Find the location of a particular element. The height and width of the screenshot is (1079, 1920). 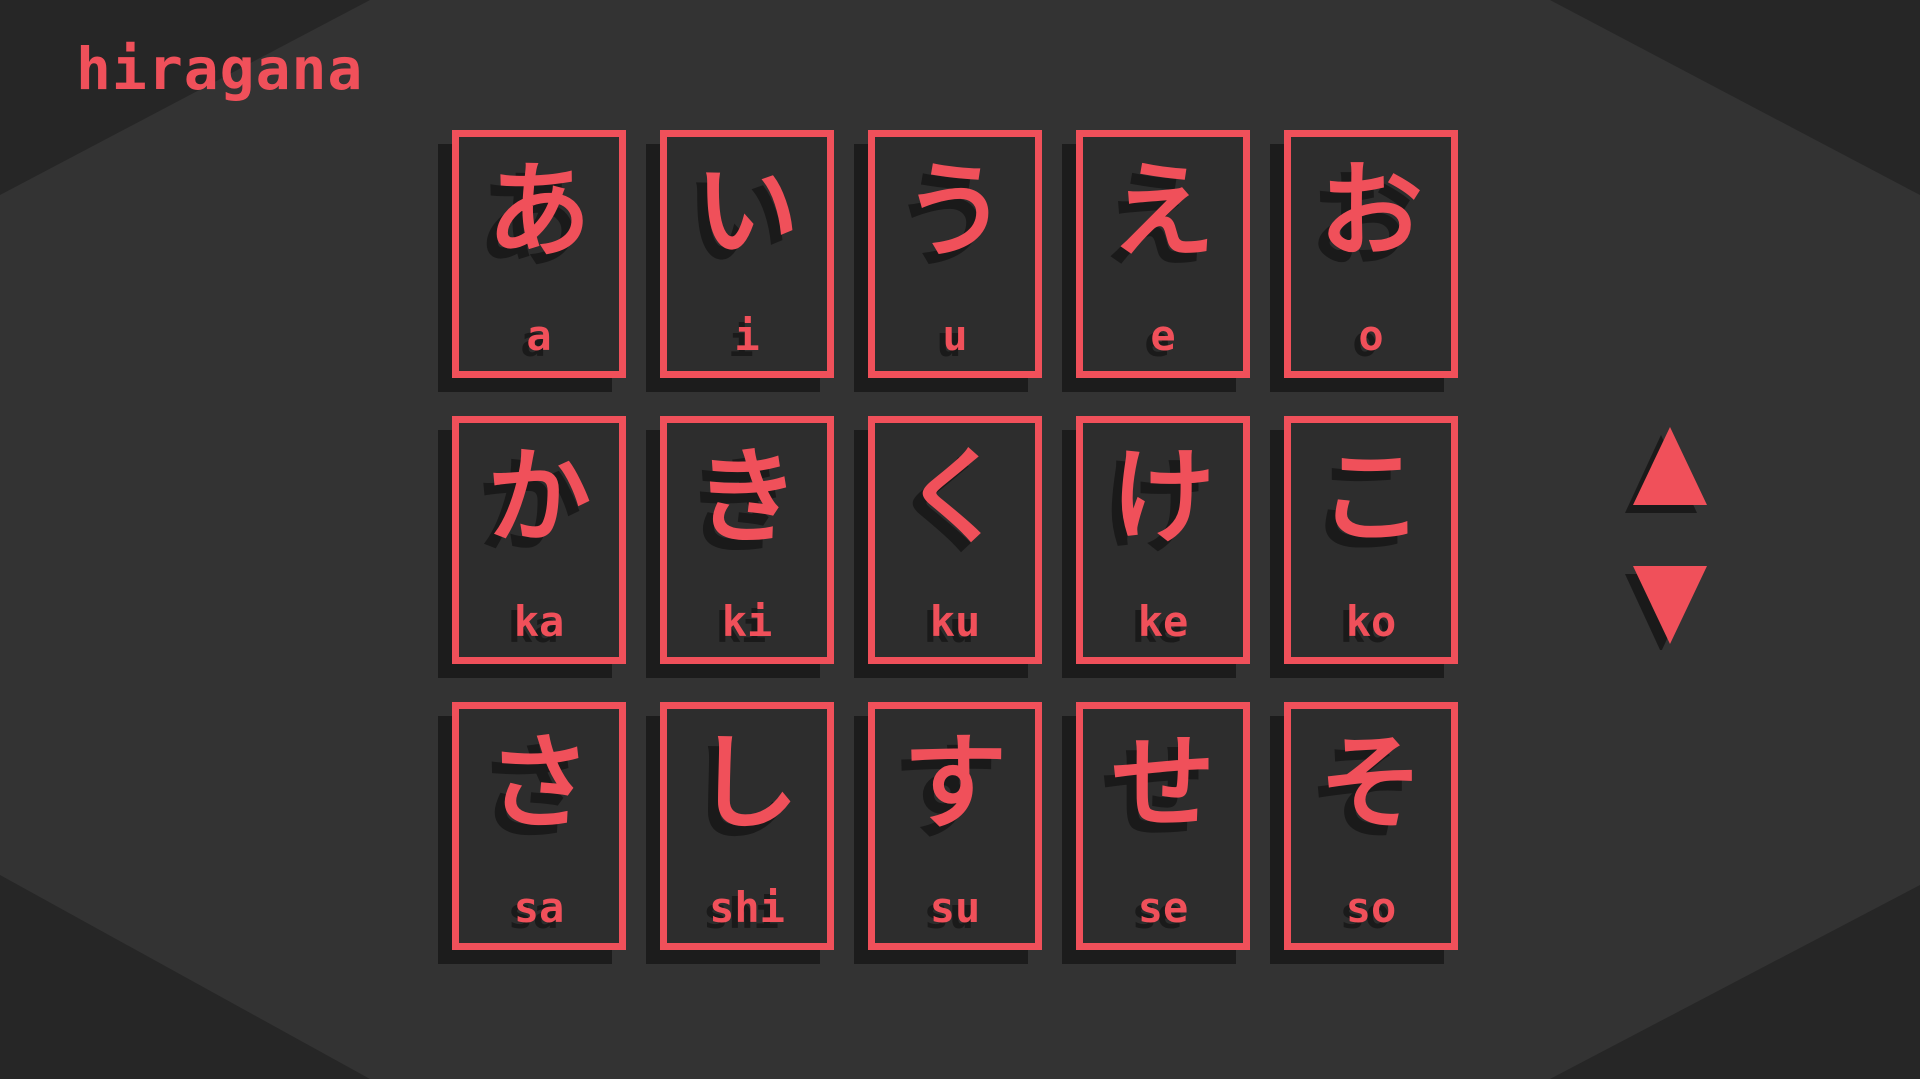

triangle-up-icon is located at coordinates (1666, 470).